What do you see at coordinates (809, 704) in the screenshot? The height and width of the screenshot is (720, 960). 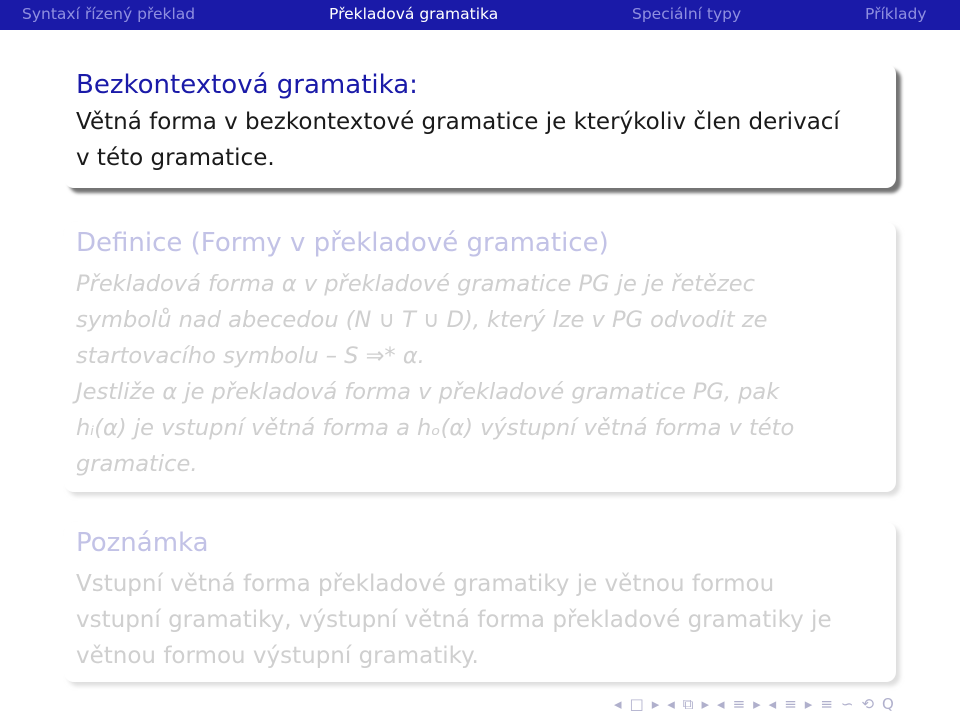 I see `nav-next-presentation-icon: ▸` at bounding box center [809, 704].